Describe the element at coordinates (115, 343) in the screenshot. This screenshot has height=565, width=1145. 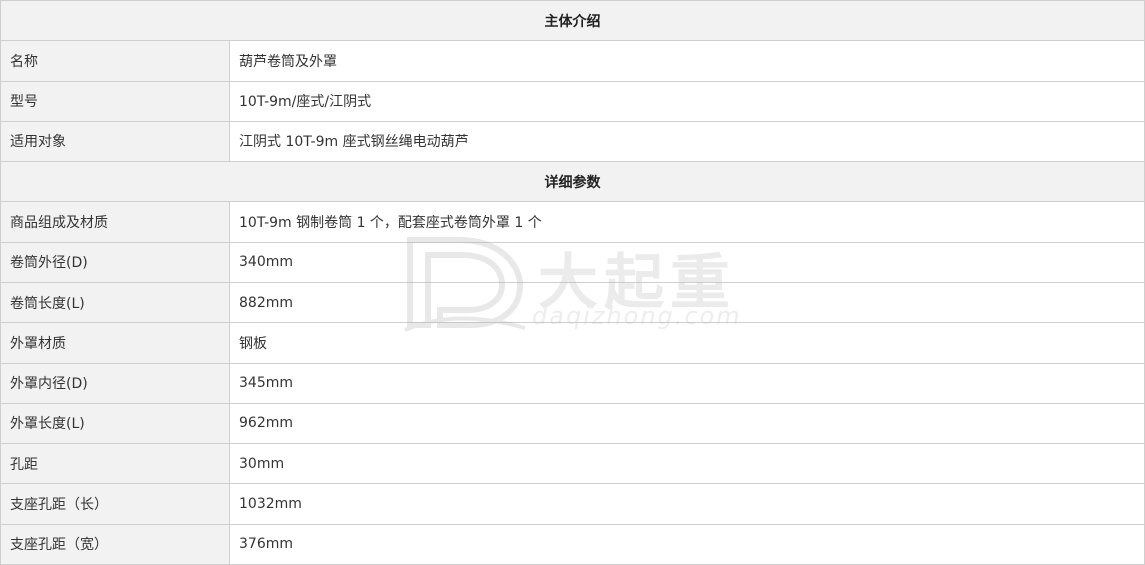
I see `row-label: 外罩材质` at that location.